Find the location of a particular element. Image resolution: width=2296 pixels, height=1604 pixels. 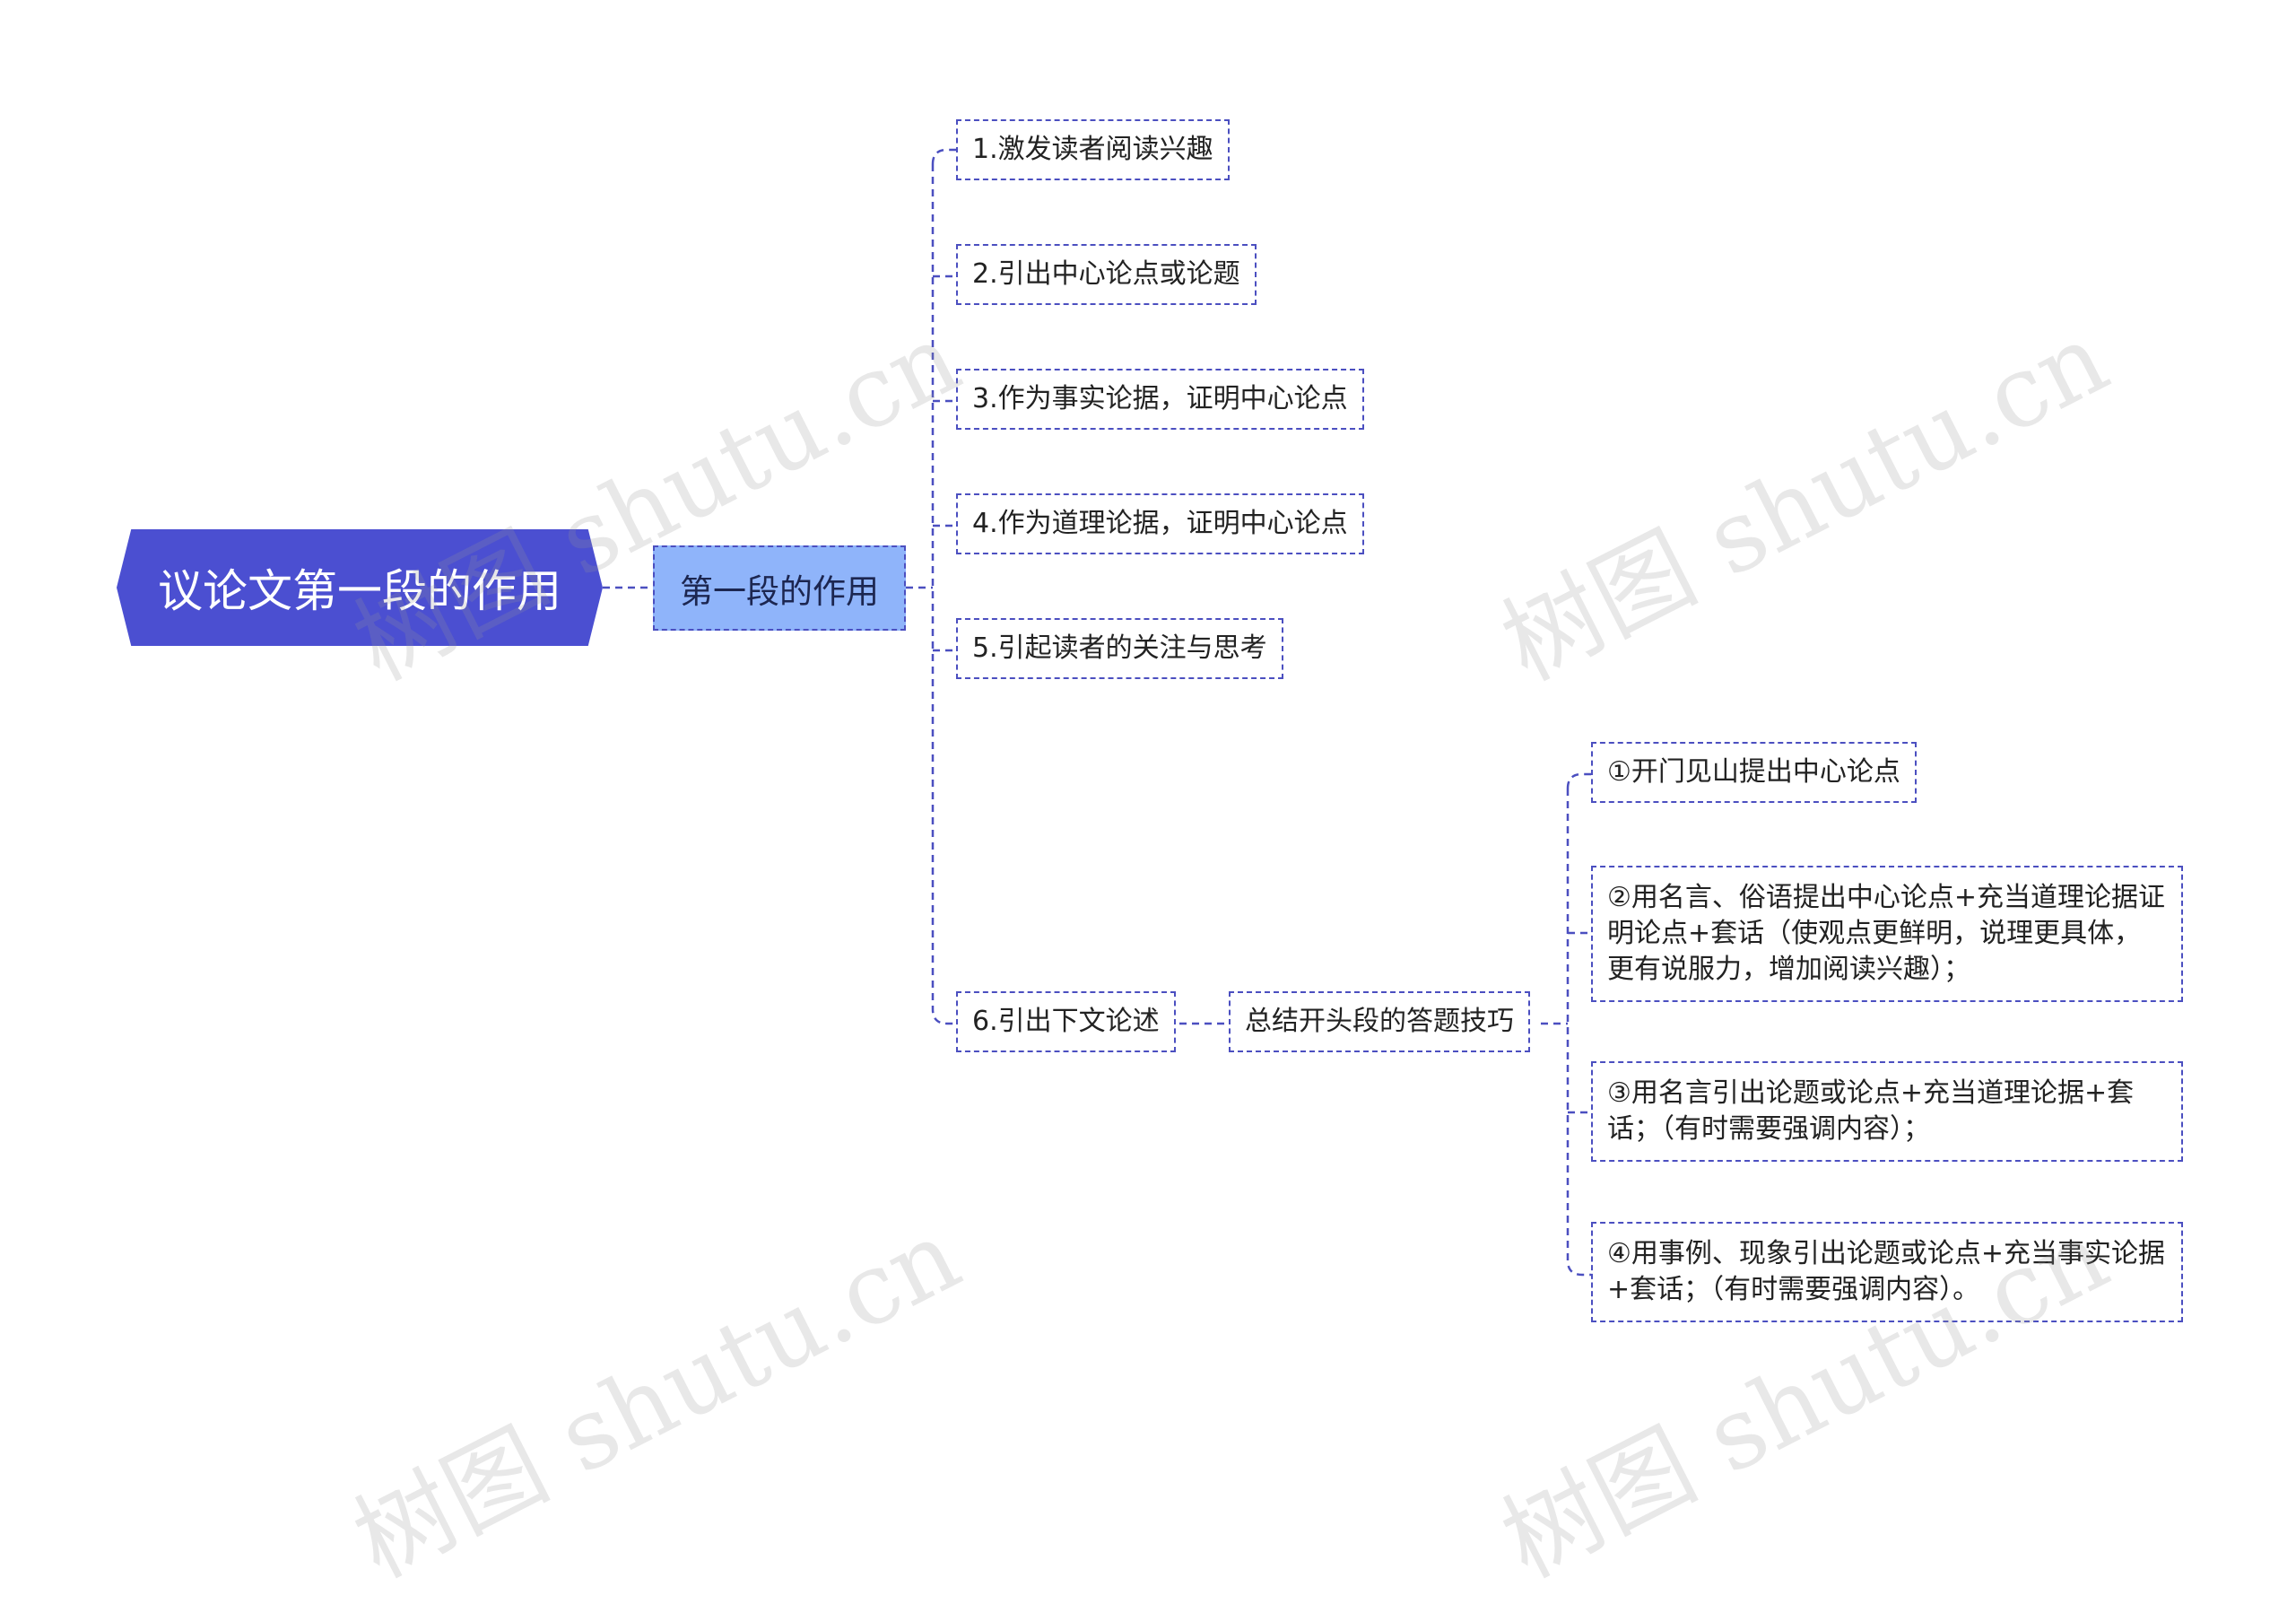

item-node-6: 6.引出下文论述 is located at coordinates (1066, 1021).